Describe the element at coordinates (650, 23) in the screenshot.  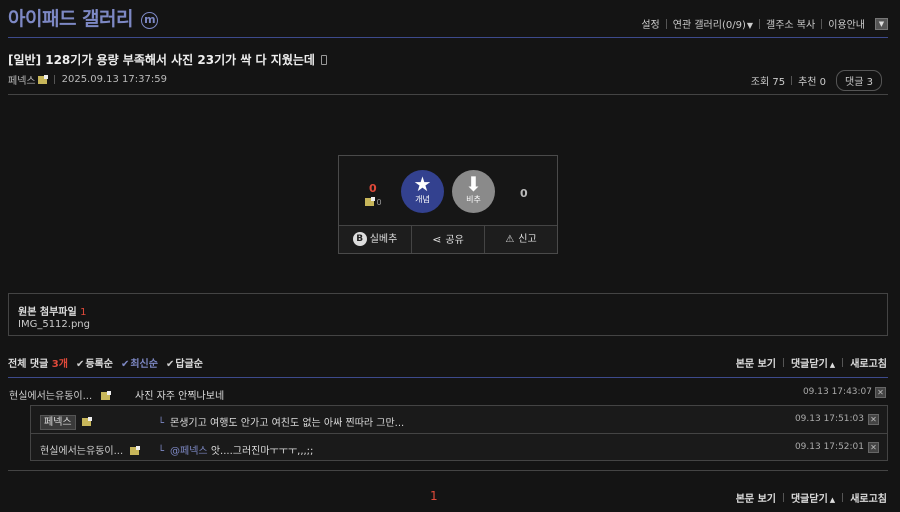
I see `settings-link: 설정` at that location.